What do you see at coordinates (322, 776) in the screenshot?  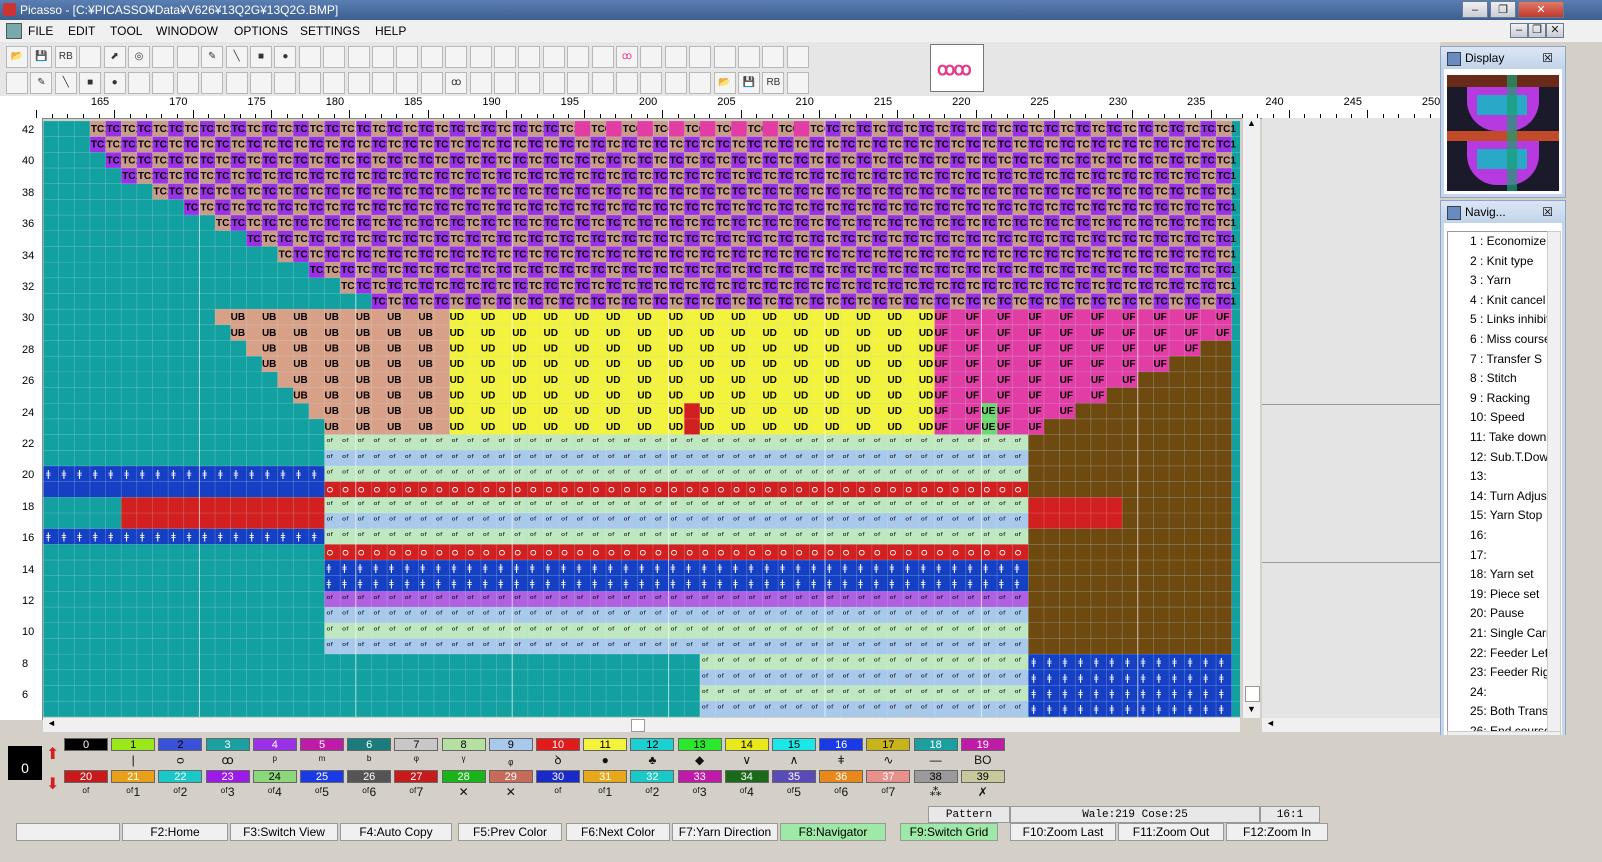 I see `palette-swatch: 25` at bounding box center [322, 776].